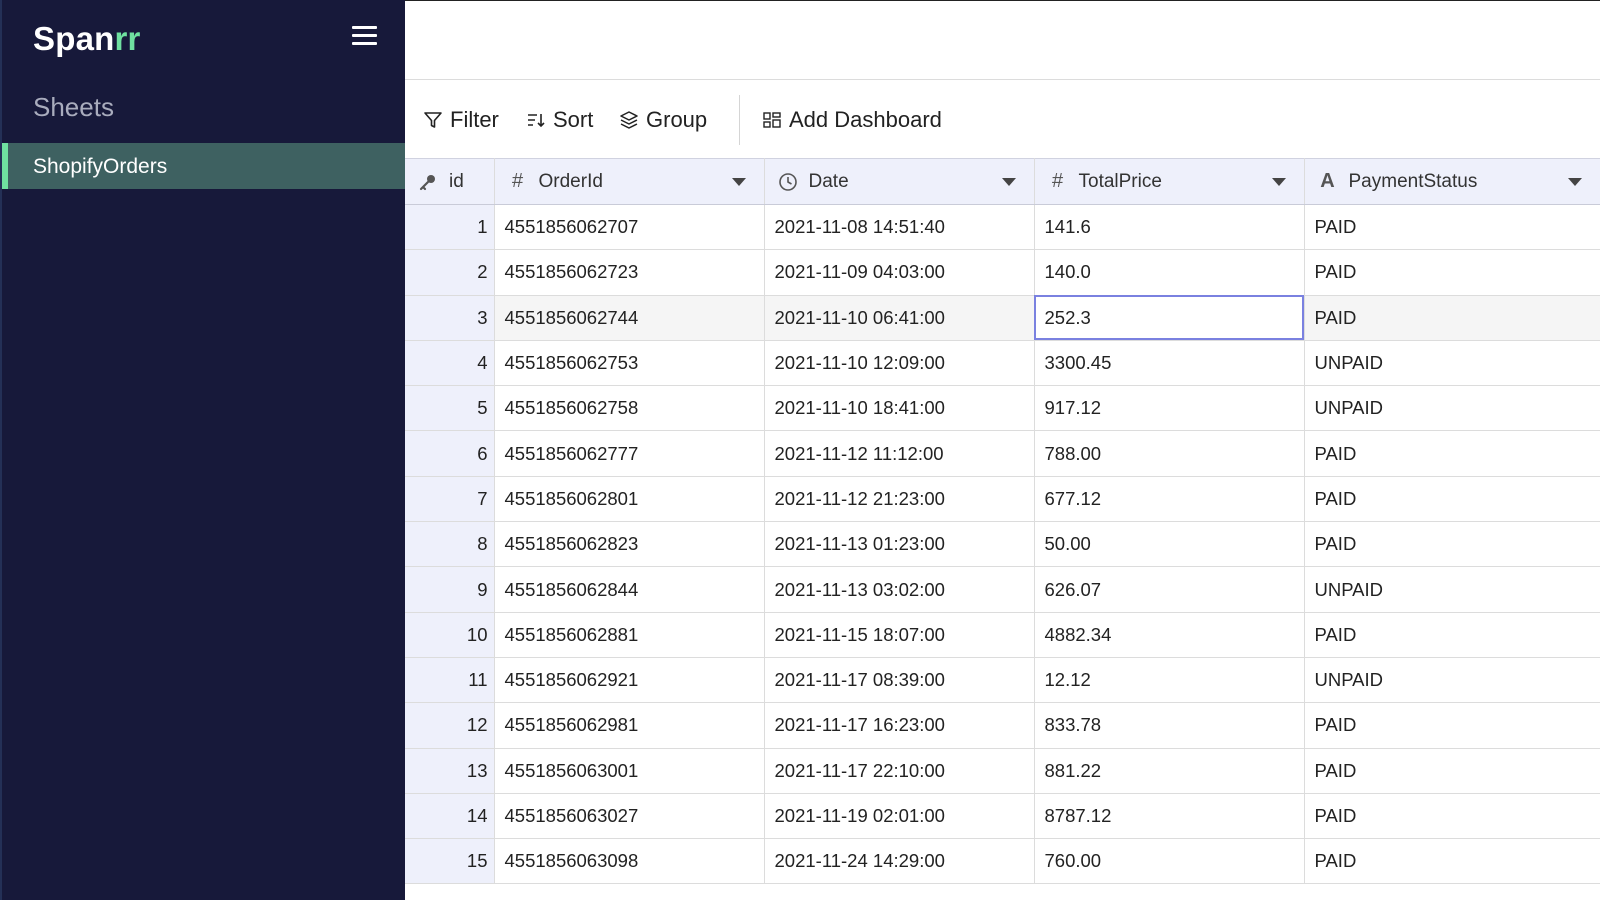 Image resolution: width=1600 pixels, height=900 pixels. Describe the element at coordinates (450, 408) in the screenshot. I see `row-id-cell: 5` at that location.